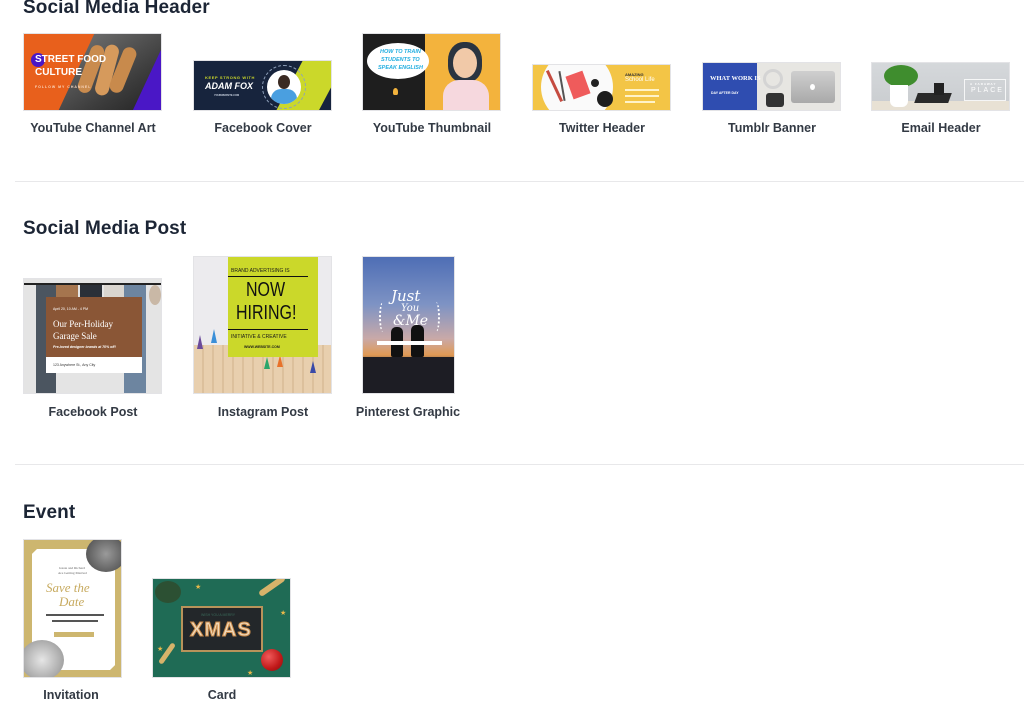 This screenshot has height=712, width=1024. What do you see at coordinates (72, 573) in the screenshot?
I see `thumb-text: Are Getting Married` at bounding box center [72, 573].